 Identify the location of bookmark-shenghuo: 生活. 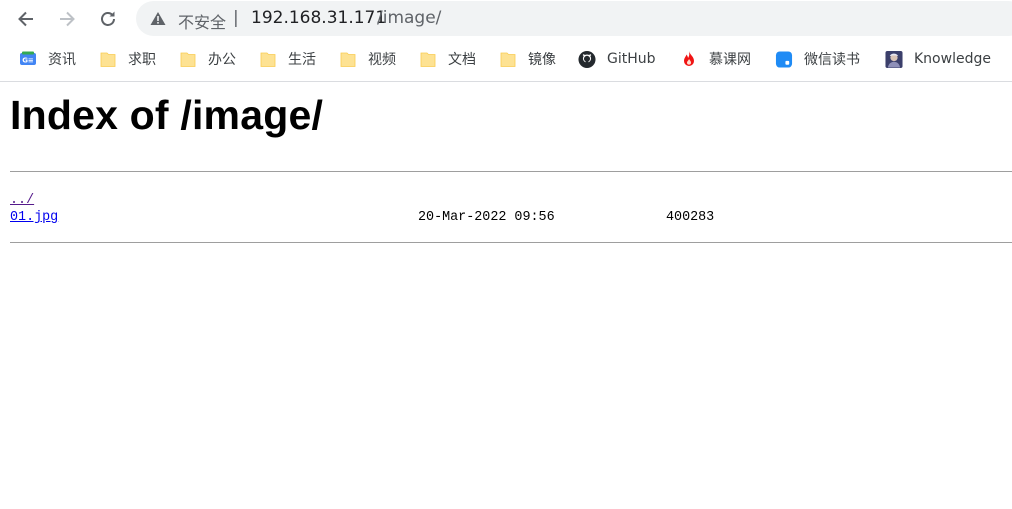
(287, 59).